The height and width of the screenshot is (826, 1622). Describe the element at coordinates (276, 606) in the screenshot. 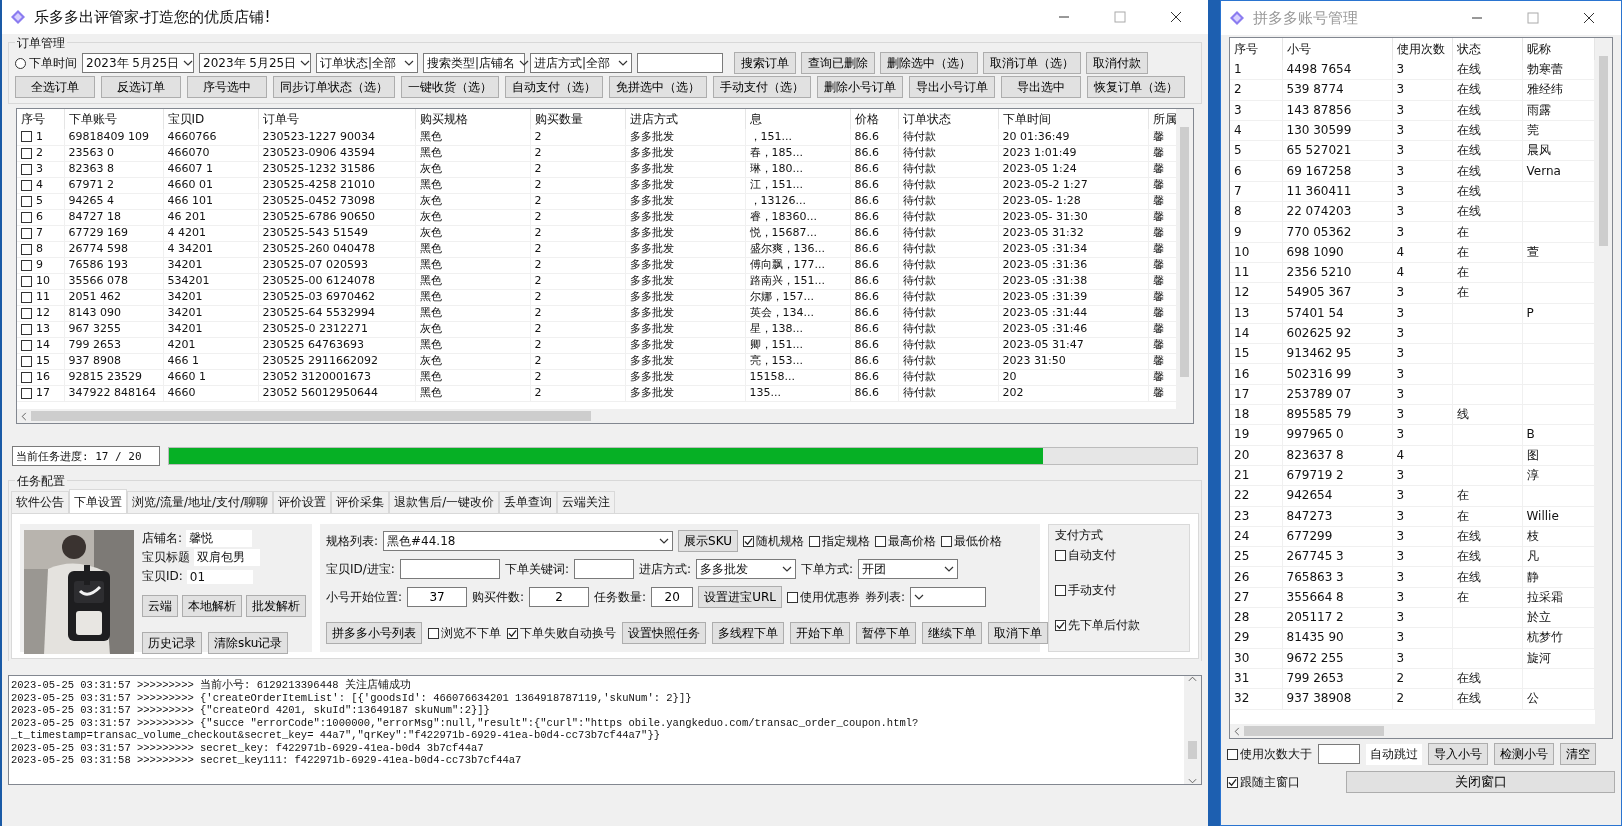

I see `parse-button: 批发解析` at that location.